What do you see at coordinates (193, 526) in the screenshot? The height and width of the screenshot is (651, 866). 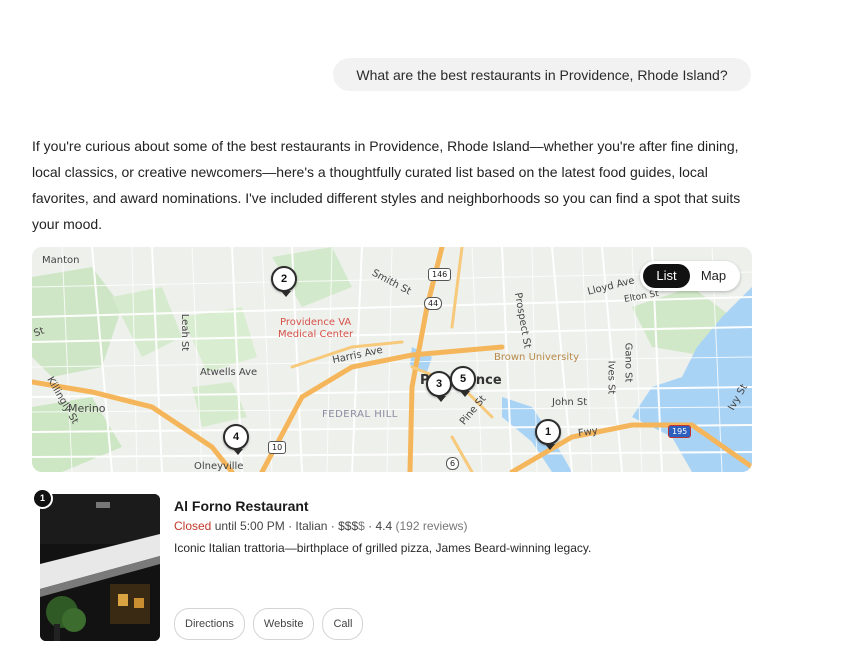 I see `open-status: Closed` at bounding box center [193, 526].